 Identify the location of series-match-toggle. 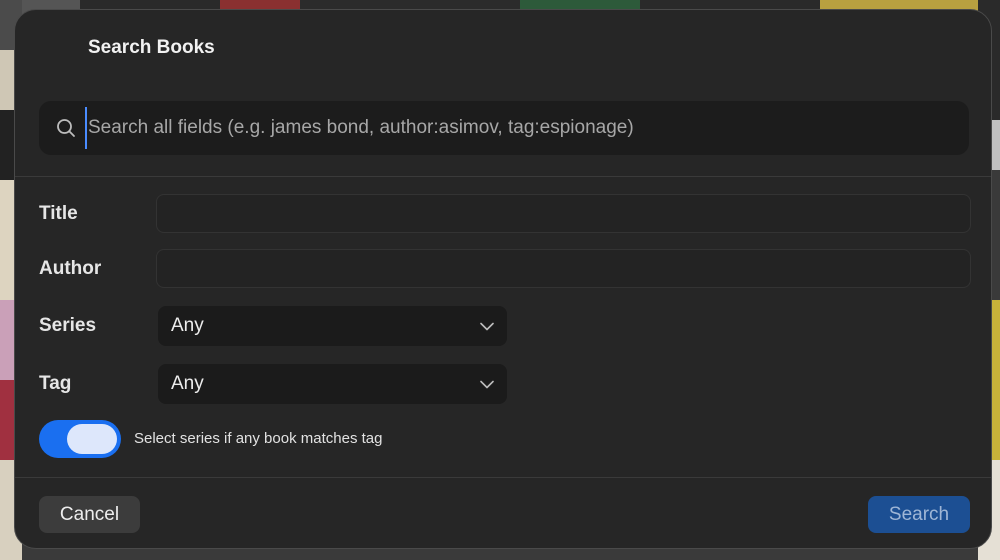
(80, 439).